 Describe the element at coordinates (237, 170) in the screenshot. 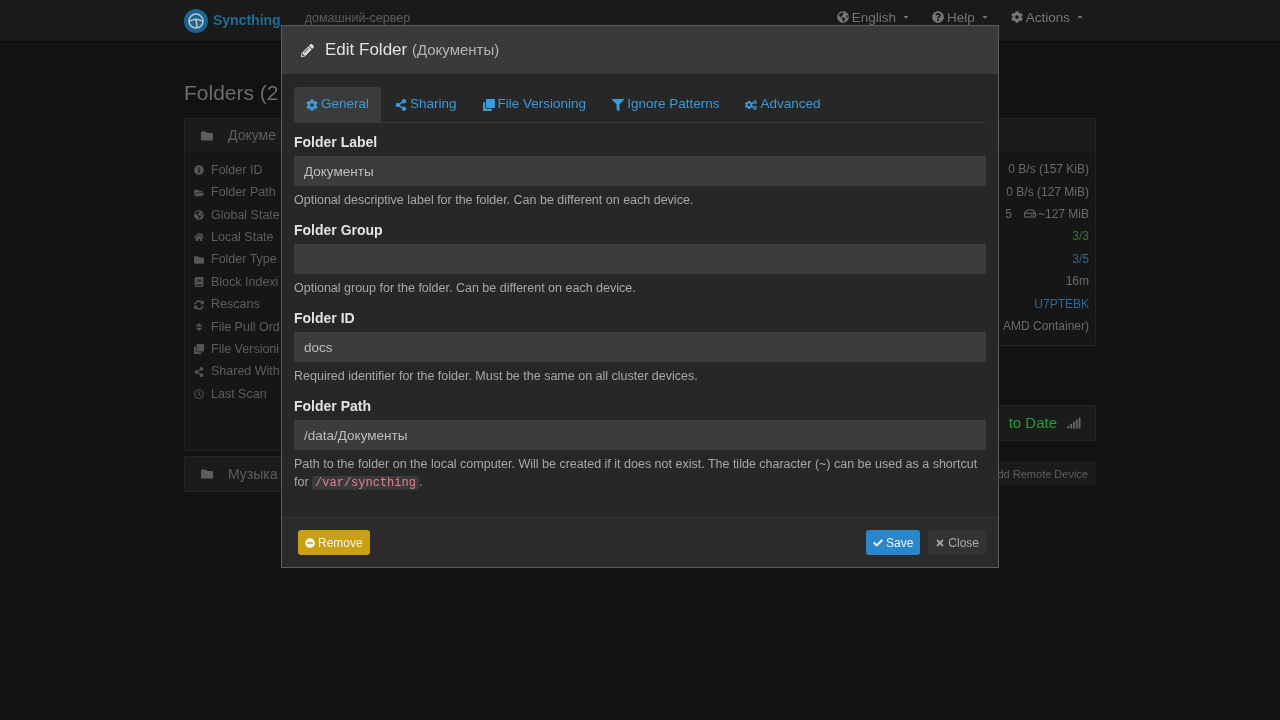

I see `folder-detail-label: Folder ID` at that location.